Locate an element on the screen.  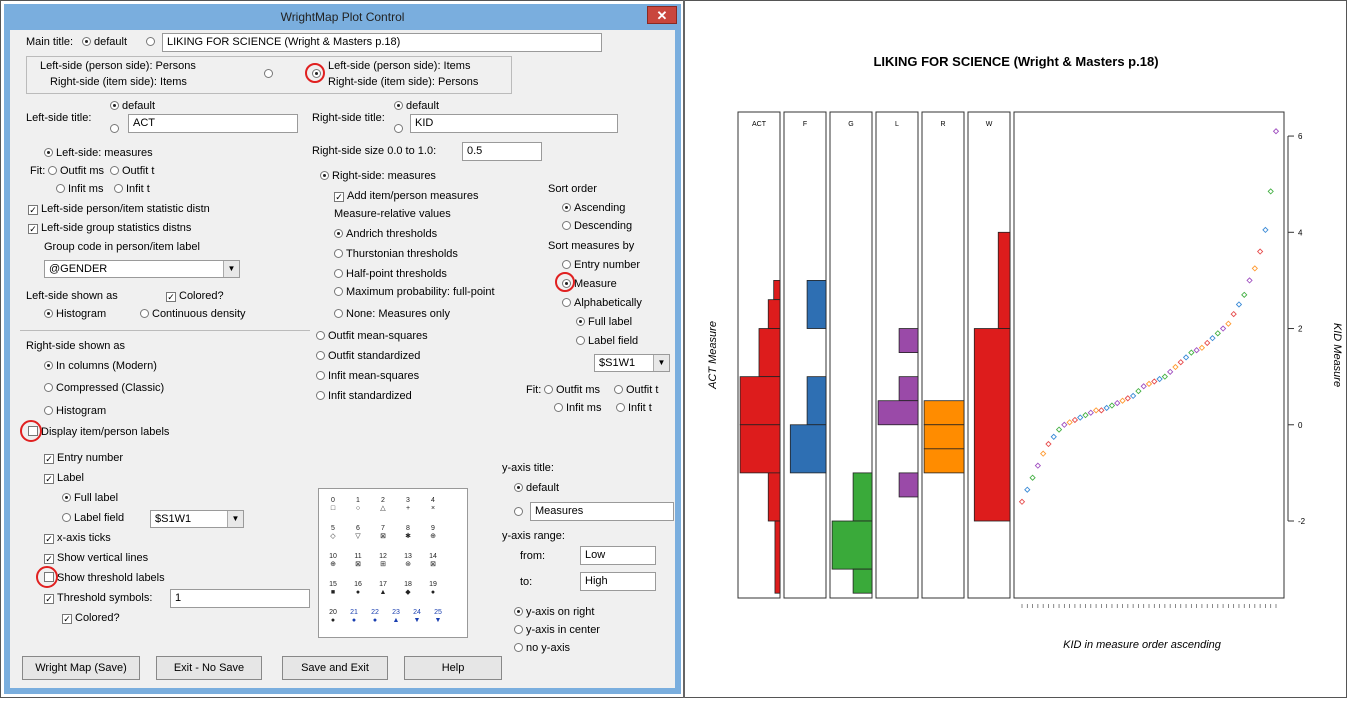
label-field-radio: Label field is located at coordinates (607, 341).